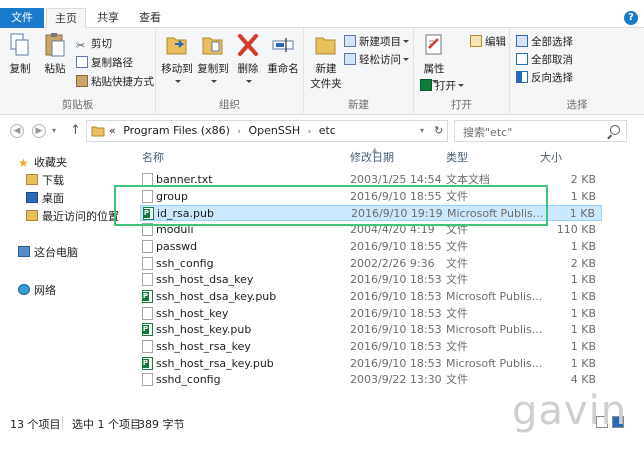  What do you see at coordinates (17, 131) in the screenshot?
I see `back-button: ◀` at bounding box center [17, 131].